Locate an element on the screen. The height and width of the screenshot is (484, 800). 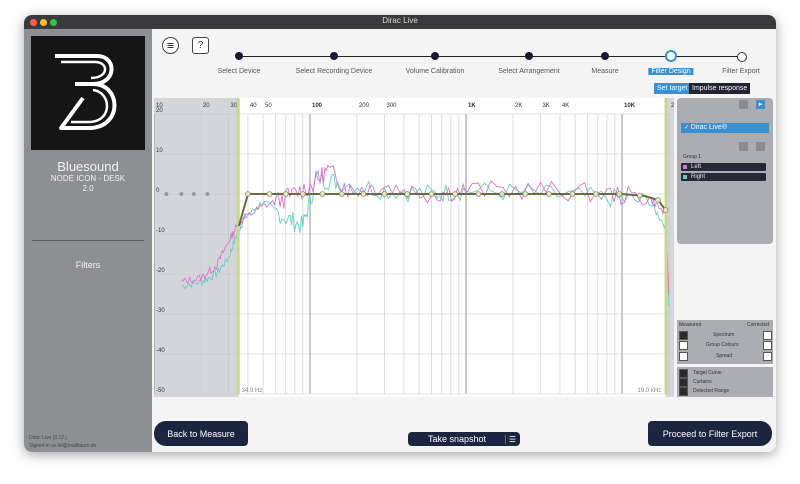
title-bar: Dirac Live is located at coordinates (400, 22).